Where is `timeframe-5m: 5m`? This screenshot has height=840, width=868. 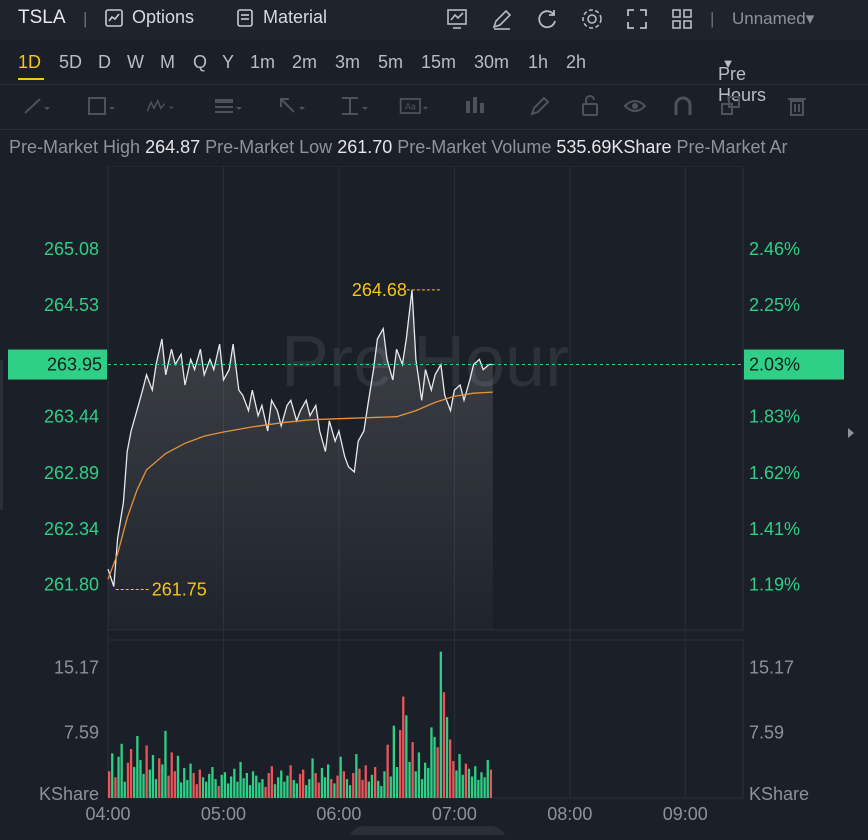 timeframe-5m: 5m is located at coordinates (390, 62).